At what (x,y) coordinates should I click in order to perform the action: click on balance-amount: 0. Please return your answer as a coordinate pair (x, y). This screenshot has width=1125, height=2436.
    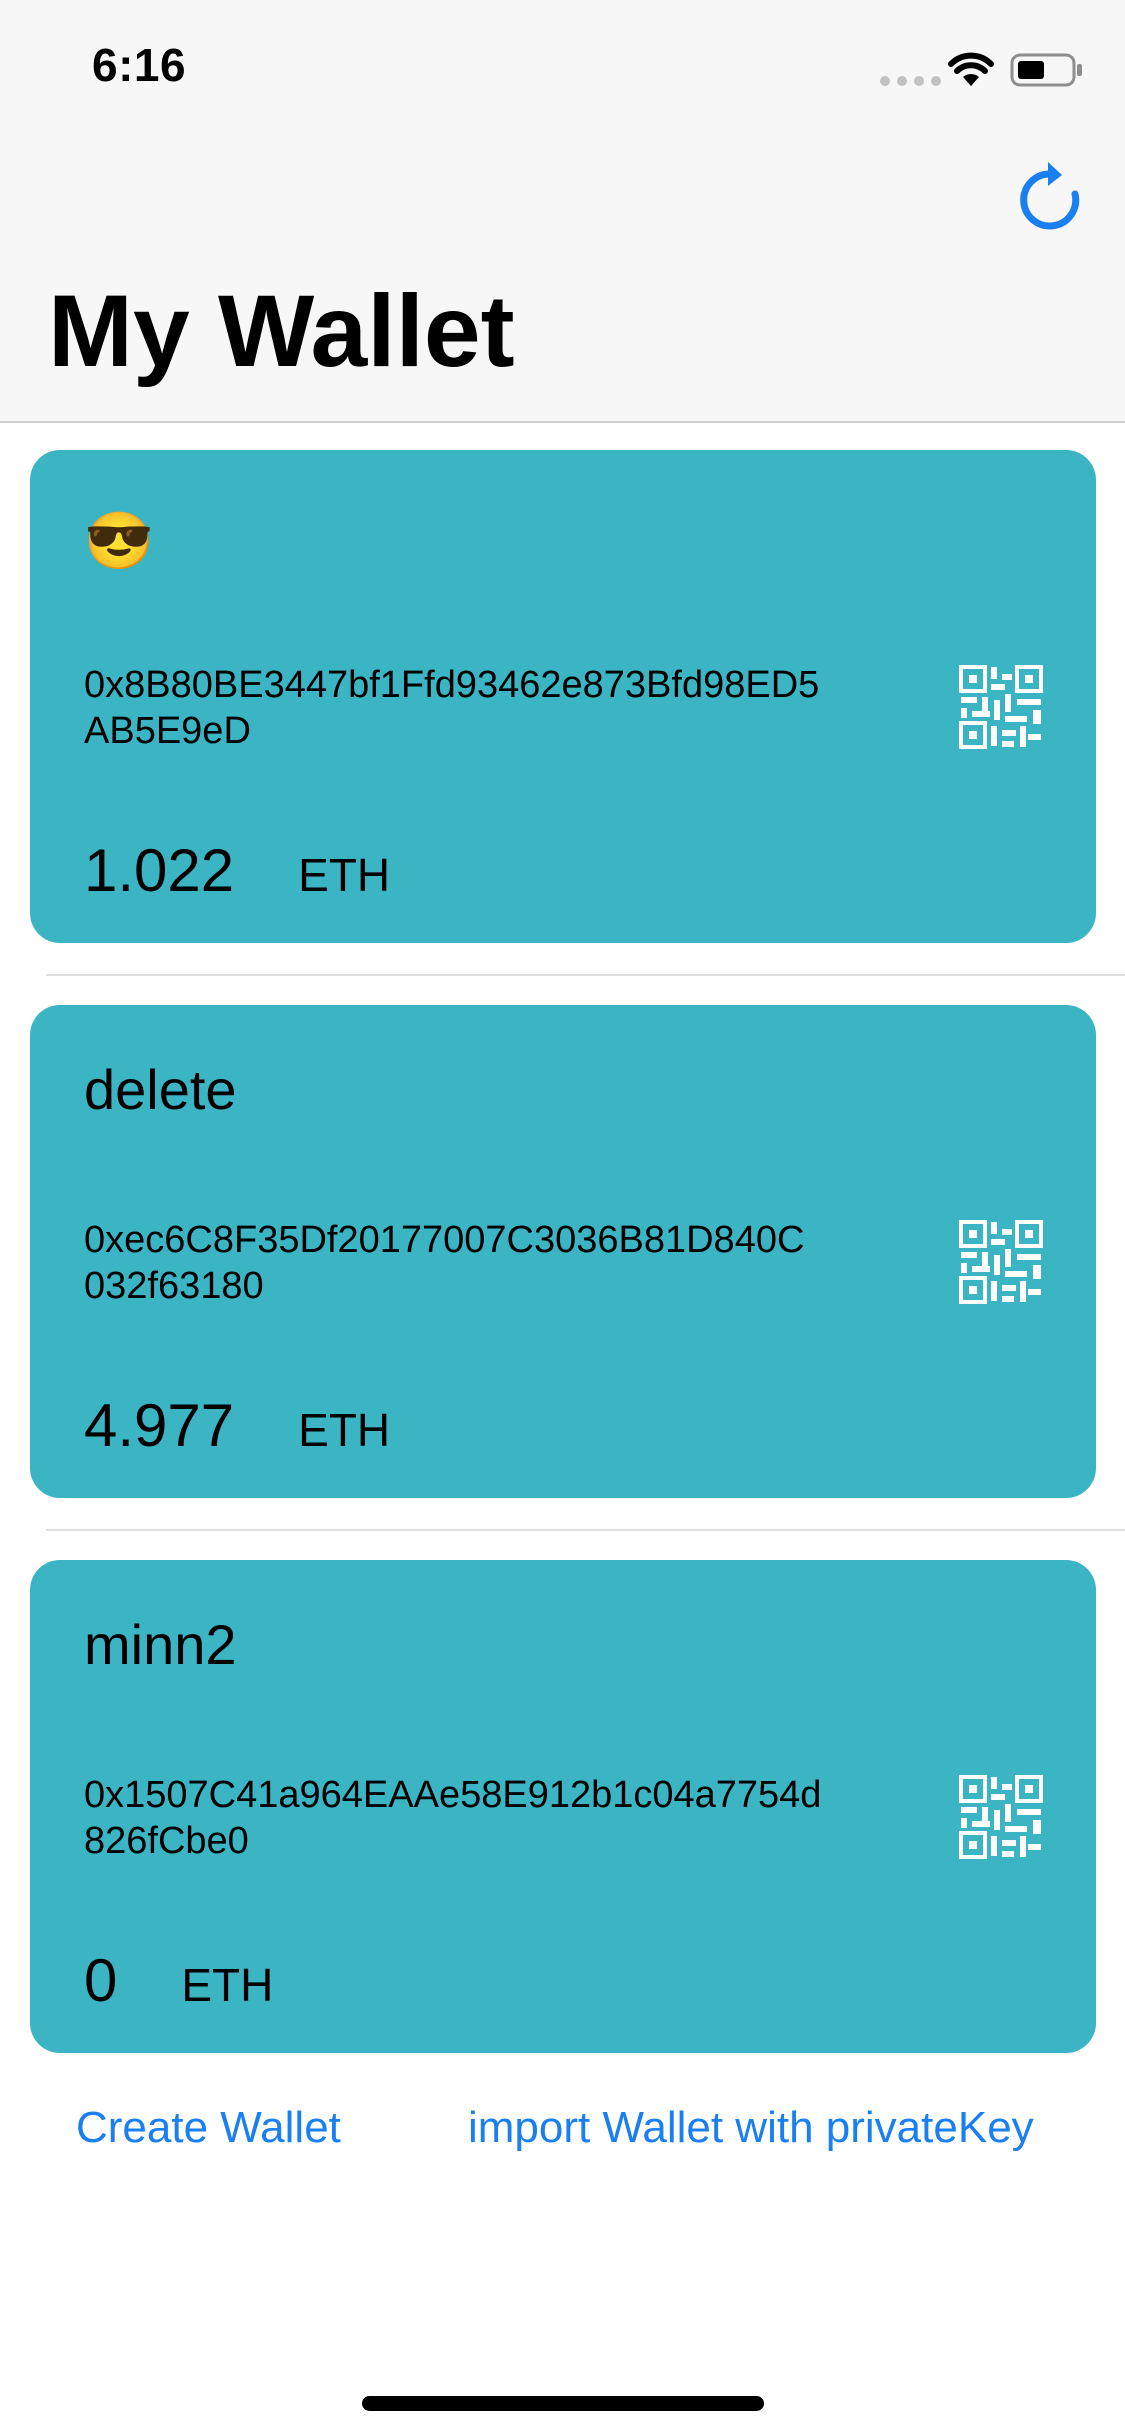
    Looking at the image, I should click on (101, 1980).